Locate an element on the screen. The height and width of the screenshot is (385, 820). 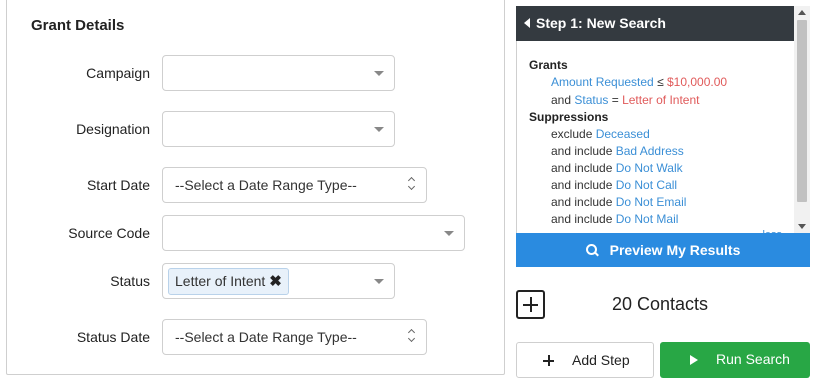
start-date-value: --Select a Date Range Type-- is located at coordinates (266, 185).